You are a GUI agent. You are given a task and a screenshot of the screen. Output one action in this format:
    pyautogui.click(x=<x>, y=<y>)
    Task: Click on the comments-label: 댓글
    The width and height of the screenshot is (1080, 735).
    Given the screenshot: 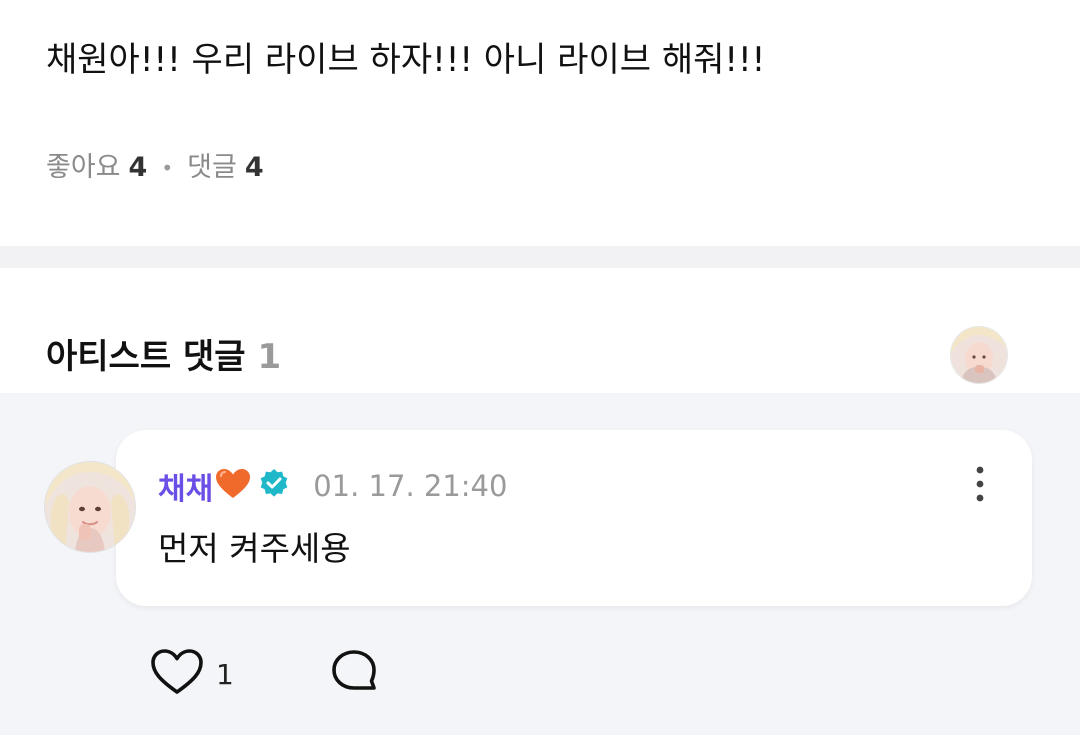 What is the action you would take?
    pyautogui.click(x=212, y=168)
    